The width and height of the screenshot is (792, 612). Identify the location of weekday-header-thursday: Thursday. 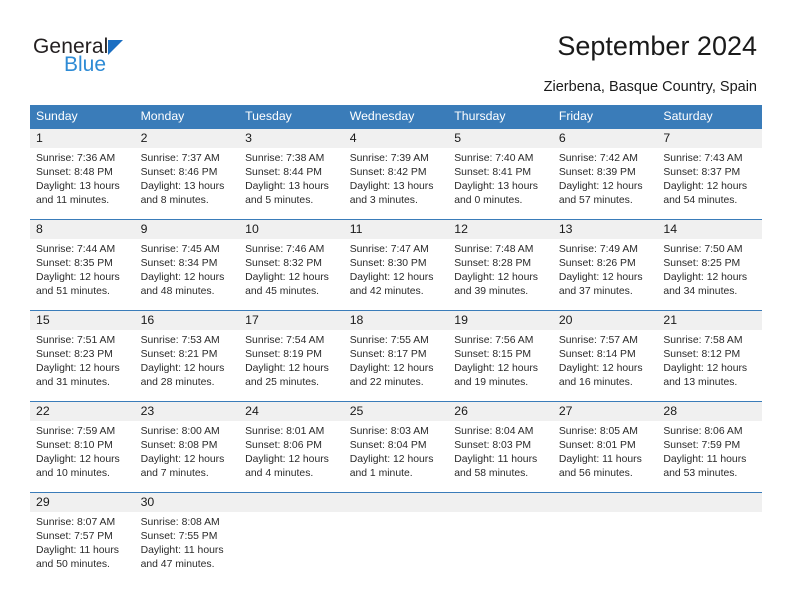
(500, 117).